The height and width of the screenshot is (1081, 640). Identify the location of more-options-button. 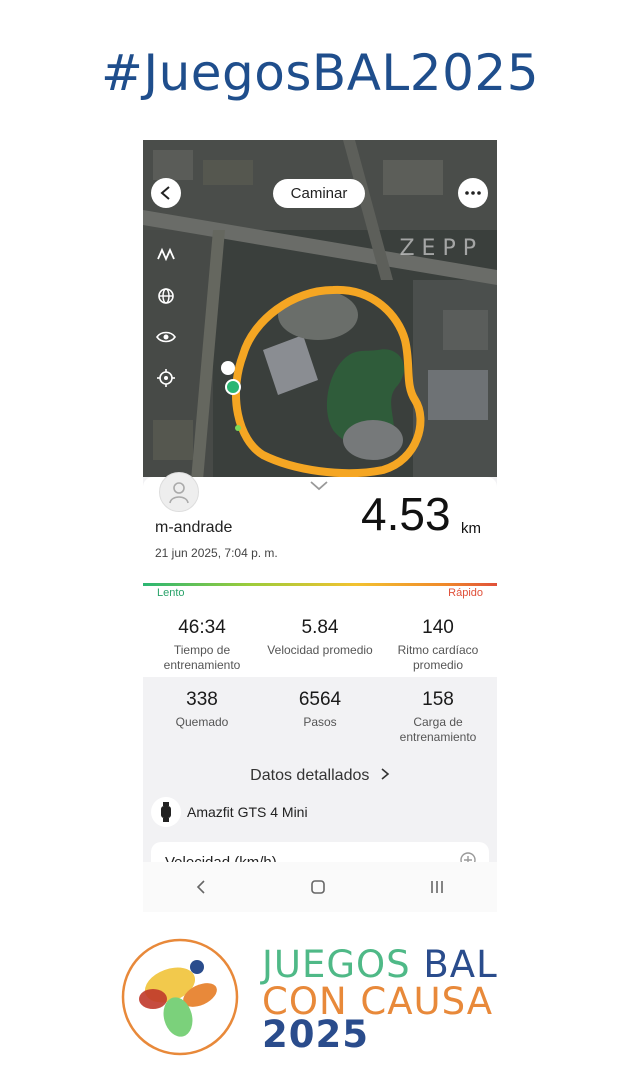
(473, 193).